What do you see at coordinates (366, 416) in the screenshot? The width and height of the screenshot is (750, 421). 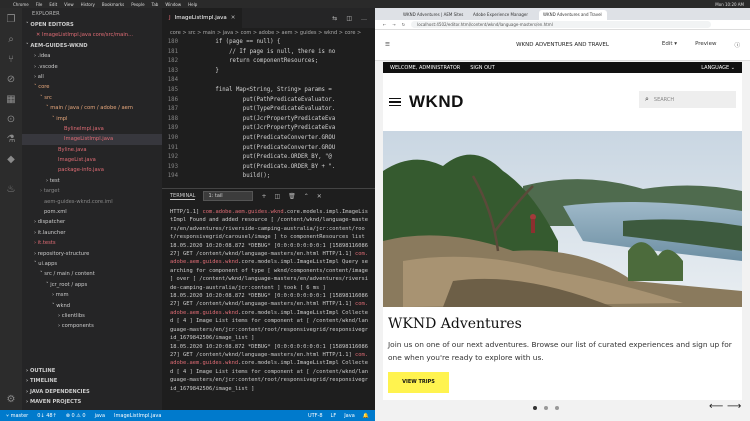 I see `bell-icon: 🔔` at bounding box center [366, 416].